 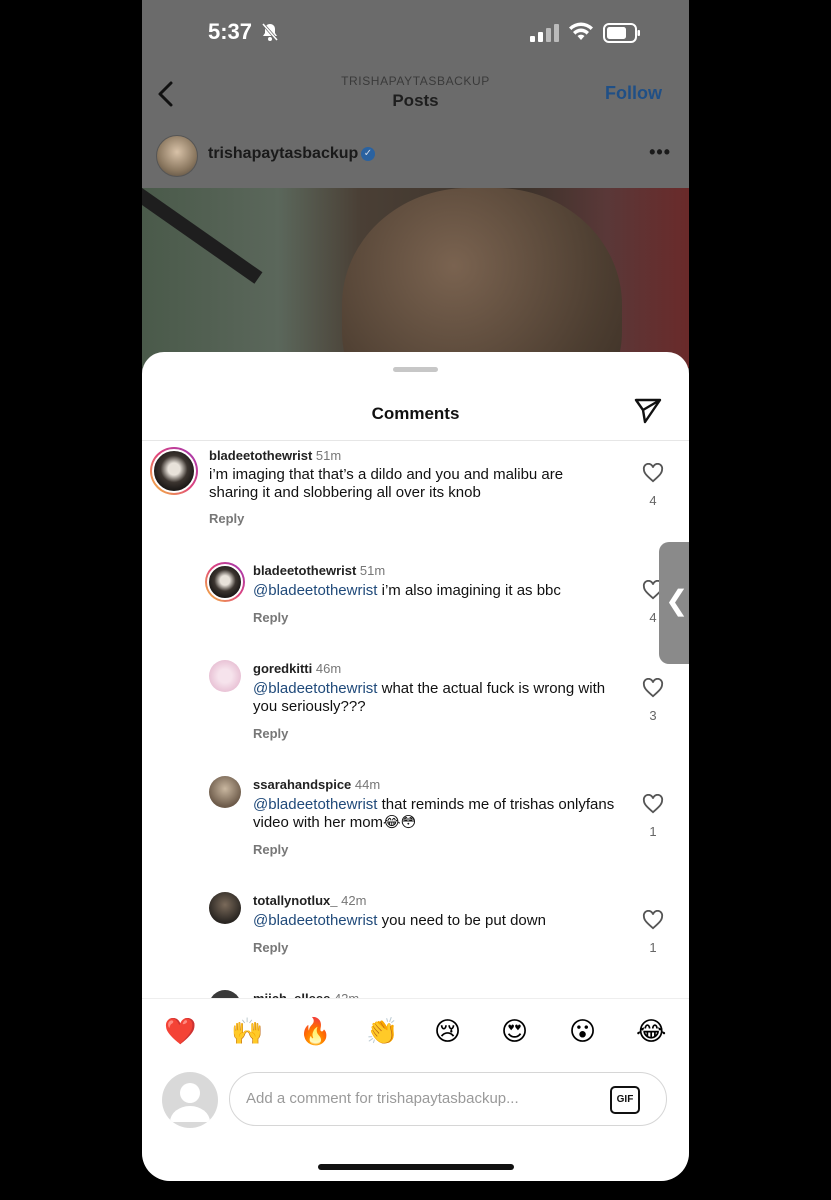 What do you see at coordinates (415, 156) in the screenshot?
I see `post-header: trishapaytasbackup ✓ •••` at bounding box center [415, 156].